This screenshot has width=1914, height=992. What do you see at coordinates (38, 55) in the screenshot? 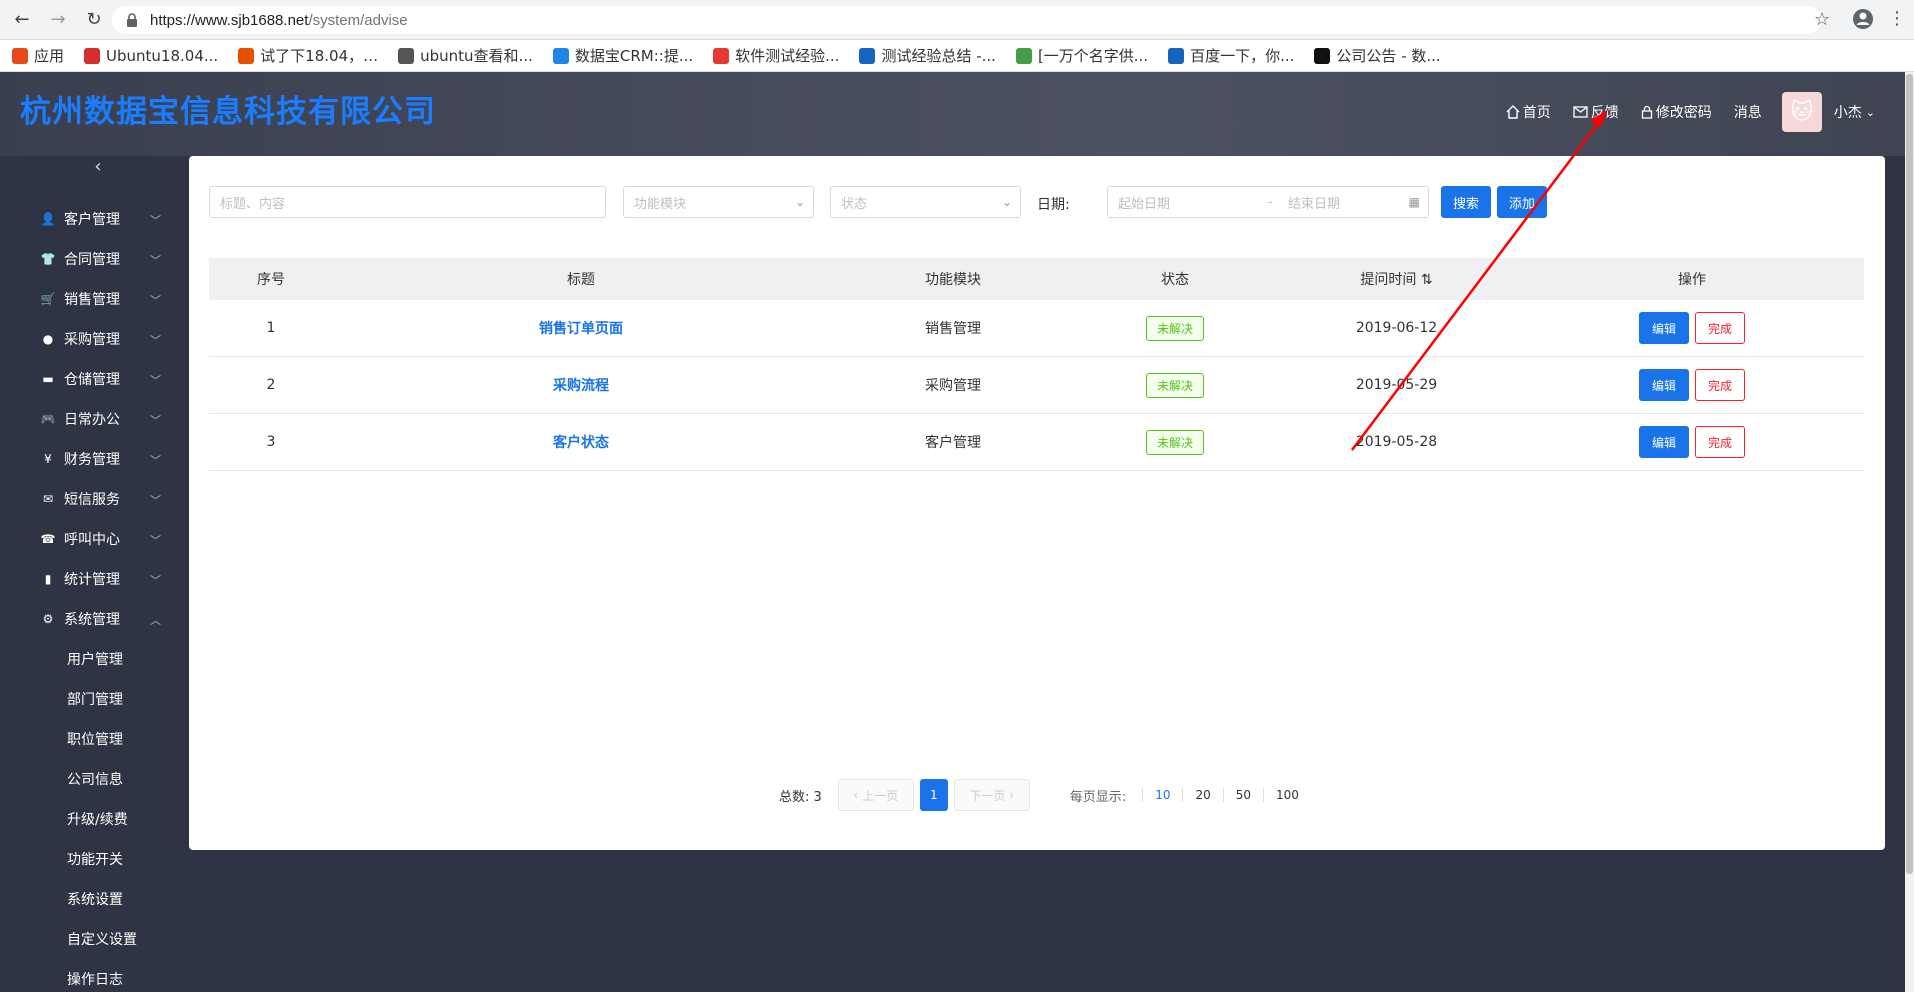
I see `bookmark-item: 应用` at bounding box center [38, 55].